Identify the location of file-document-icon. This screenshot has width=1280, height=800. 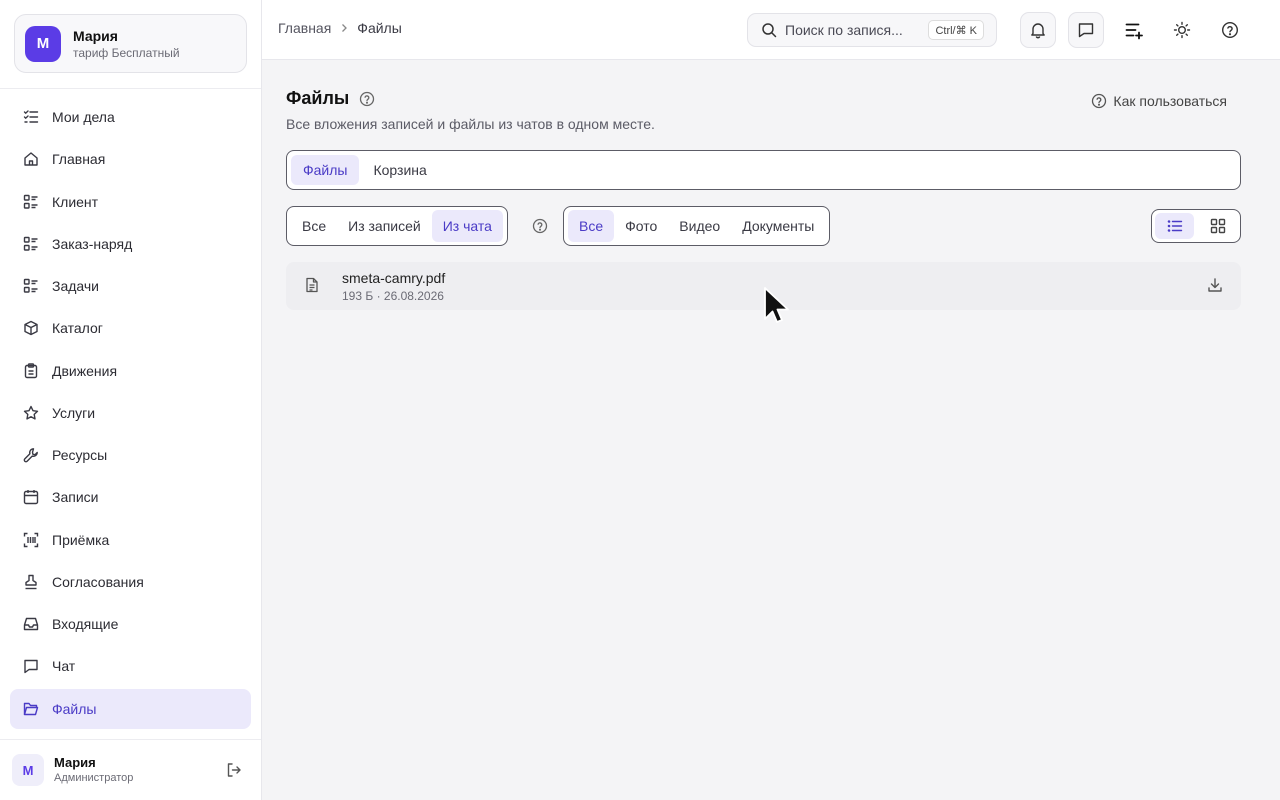
(313, 286).